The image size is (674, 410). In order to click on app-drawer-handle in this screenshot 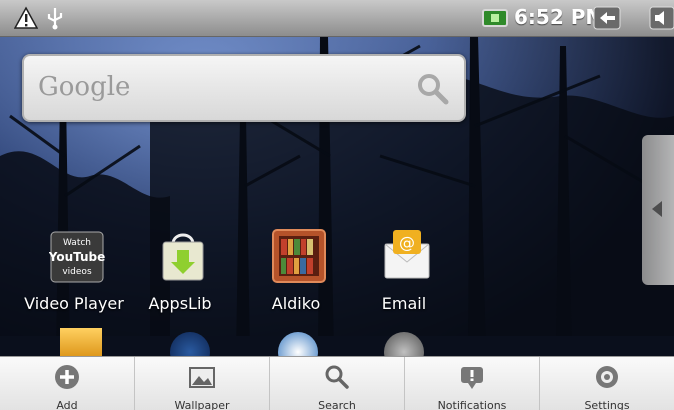, I will do `click(658, 210)`.